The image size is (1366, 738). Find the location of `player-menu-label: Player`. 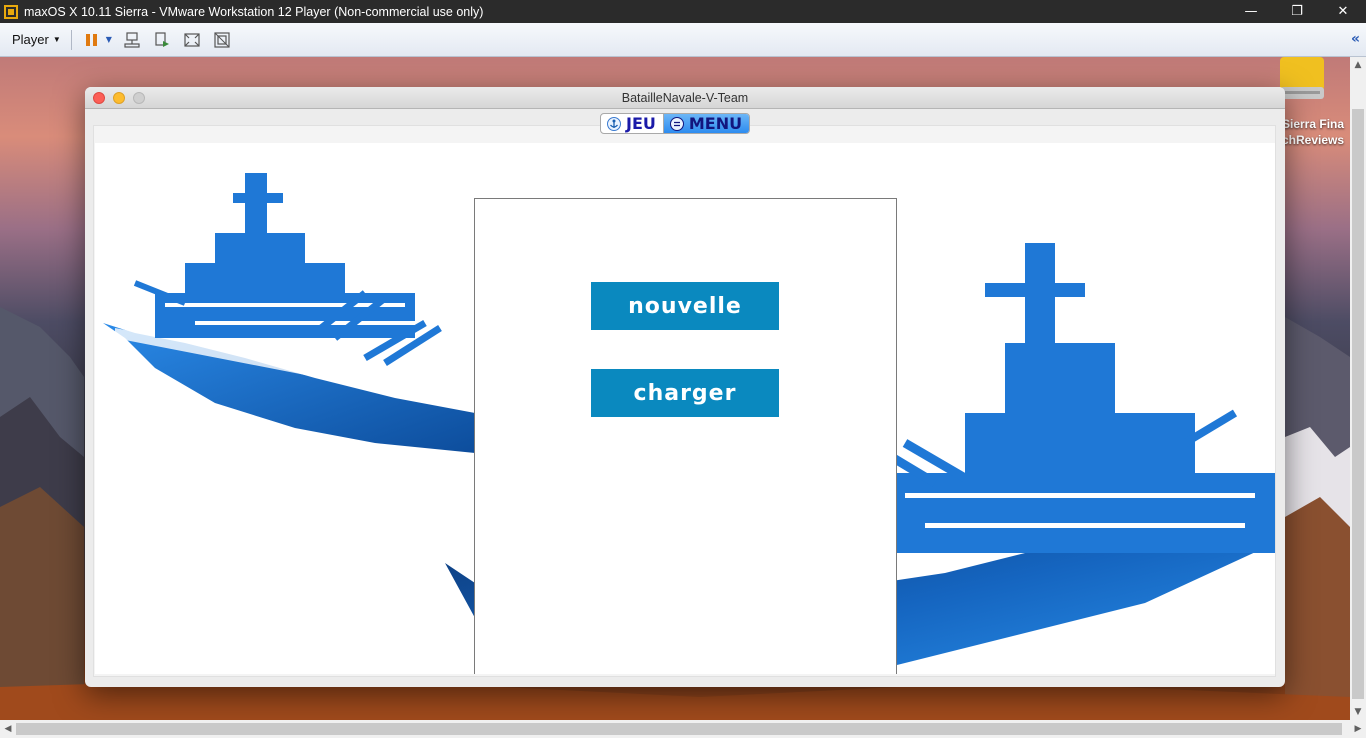

player-menu-label: Player is located at coordinates (30, 39).